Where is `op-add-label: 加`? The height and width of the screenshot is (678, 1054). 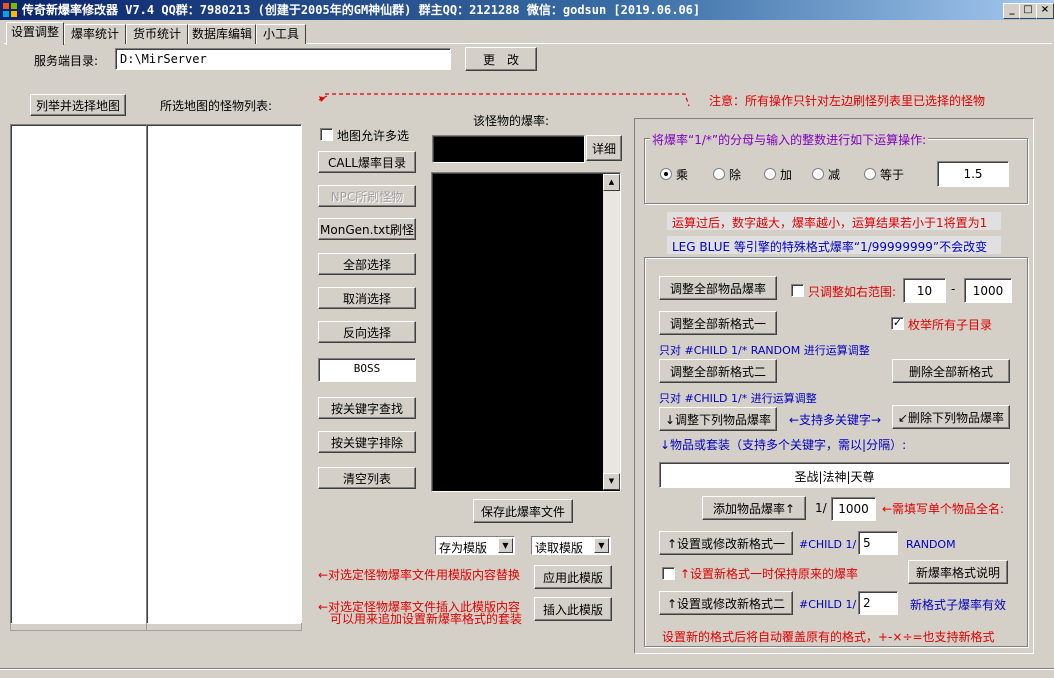
op-add-label: 加 is located at coordinates (786, 175).